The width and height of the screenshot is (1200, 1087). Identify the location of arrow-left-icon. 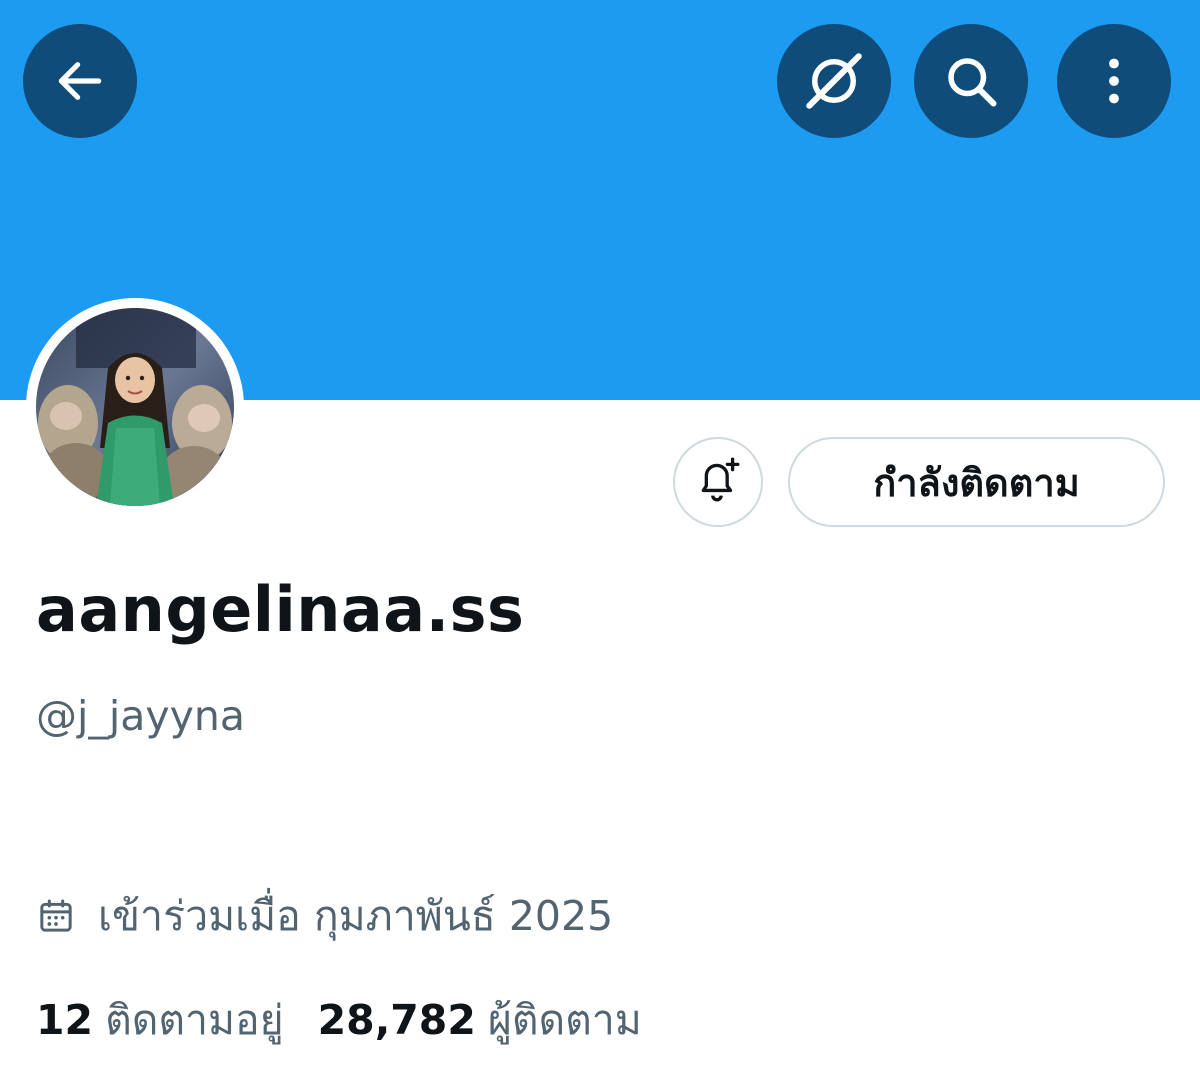
(80, 81).